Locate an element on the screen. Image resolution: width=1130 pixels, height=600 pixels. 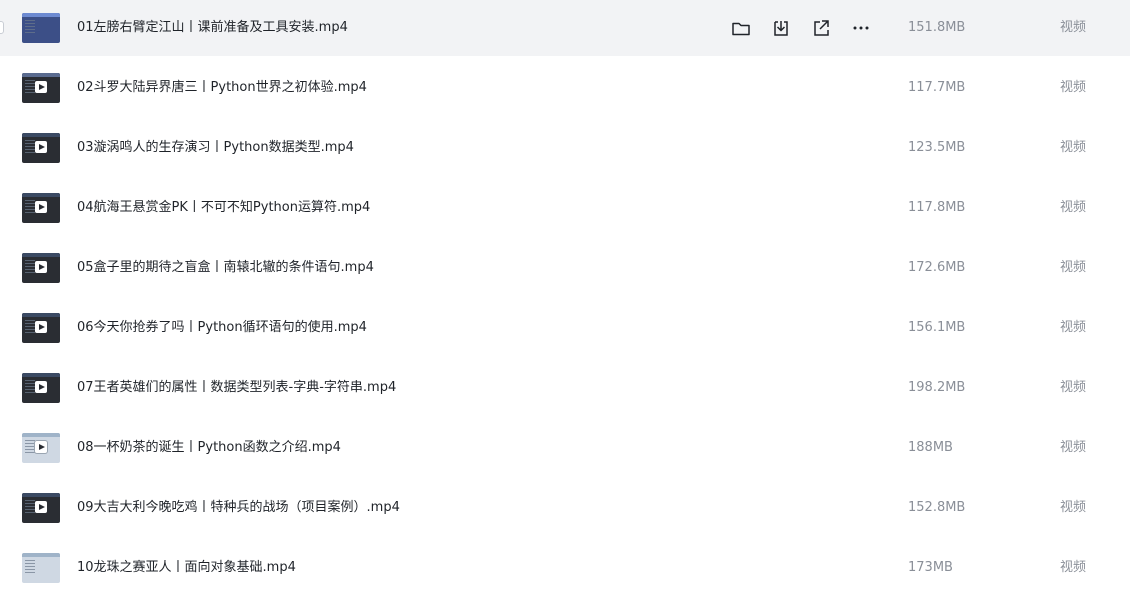
file-name: 08一杯奶茶的诞生丨Python函数之介绍.mp4 is located at coordinates (209, 448).